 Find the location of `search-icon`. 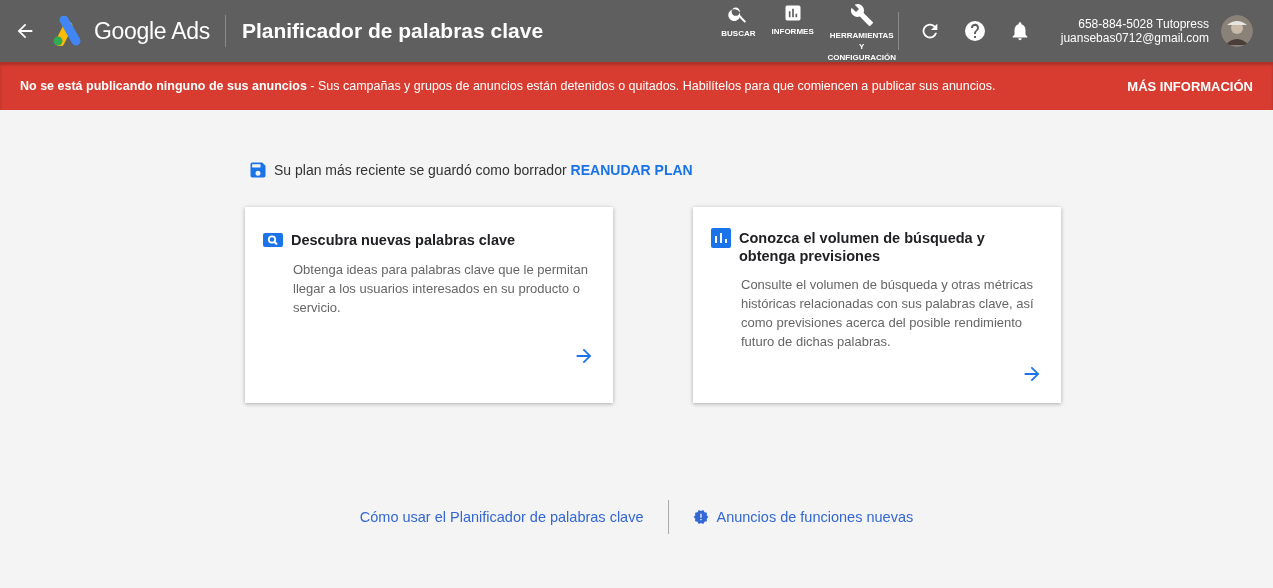

search-icon is located at coordinates (273, 240).